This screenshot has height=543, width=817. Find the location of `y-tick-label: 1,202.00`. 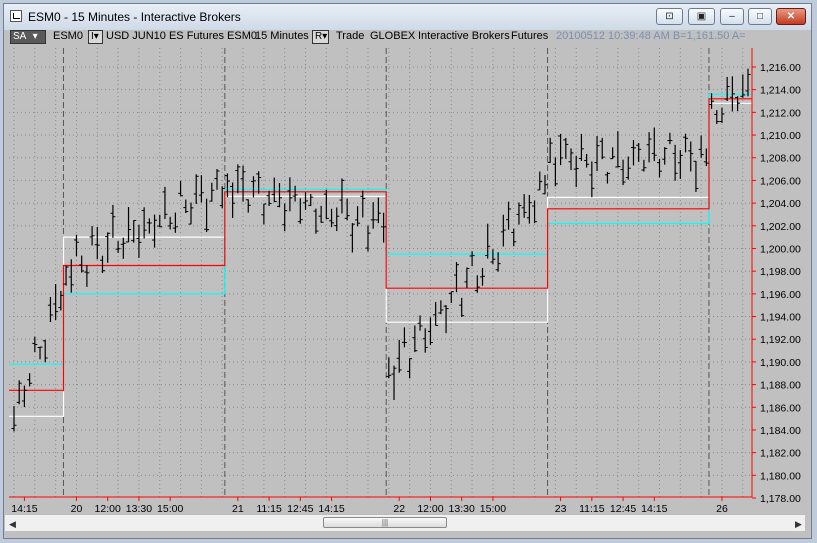

y-tick-label: 1,202.00 is located at coordinates (780, 227).